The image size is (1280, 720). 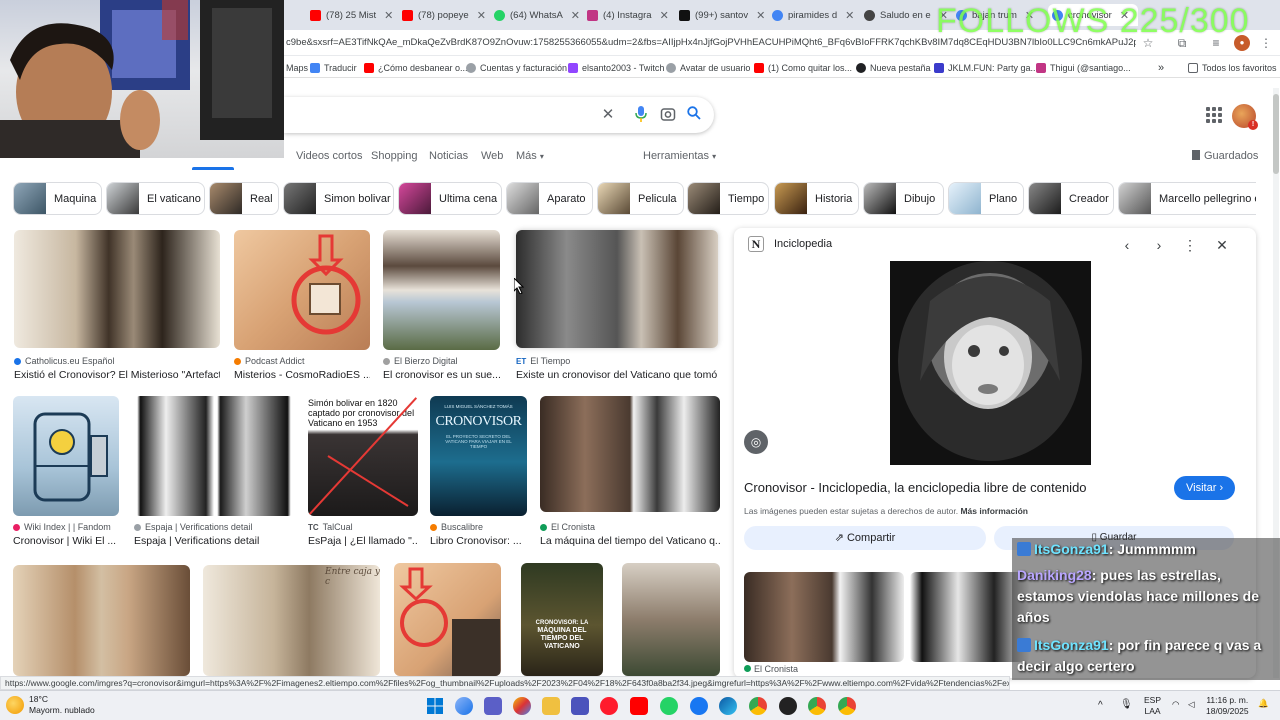 What do you see at coordinates (516, 67) in the screenshot?
I see `bookmark-item: Cuentas y facturación` at bounding box center [516, 67].